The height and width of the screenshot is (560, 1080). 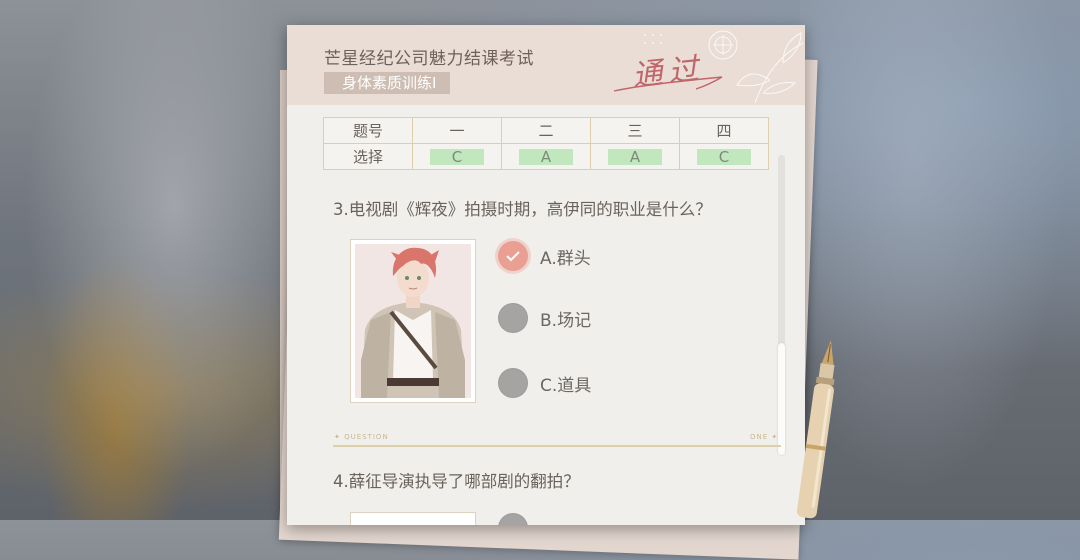 What do you see at coordinates (566, 385) in the screenshot?
I see `option-label: C.道具` at bounding box center [566, 385].